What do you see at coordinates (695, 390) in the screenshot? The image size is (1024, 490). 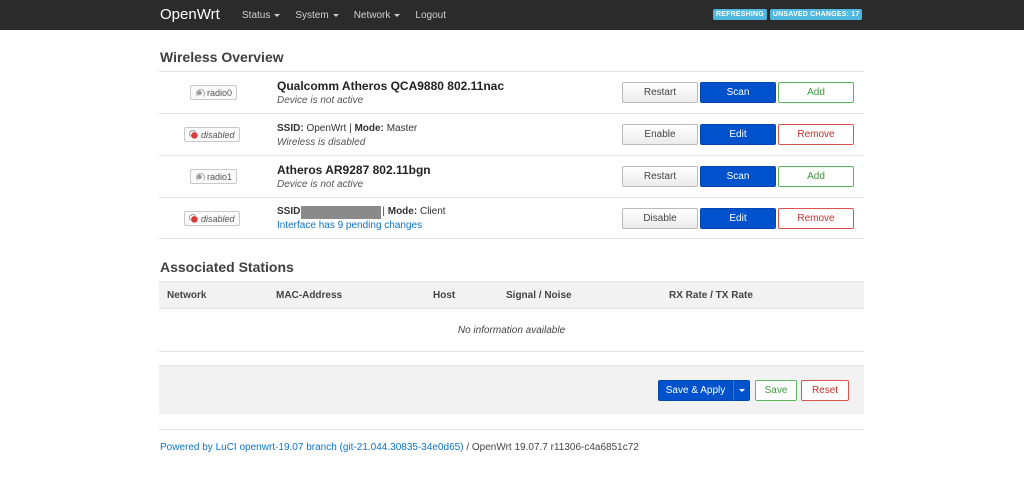 I see `save-apply-button: Save & Apply` at bounding box center [695, 390].